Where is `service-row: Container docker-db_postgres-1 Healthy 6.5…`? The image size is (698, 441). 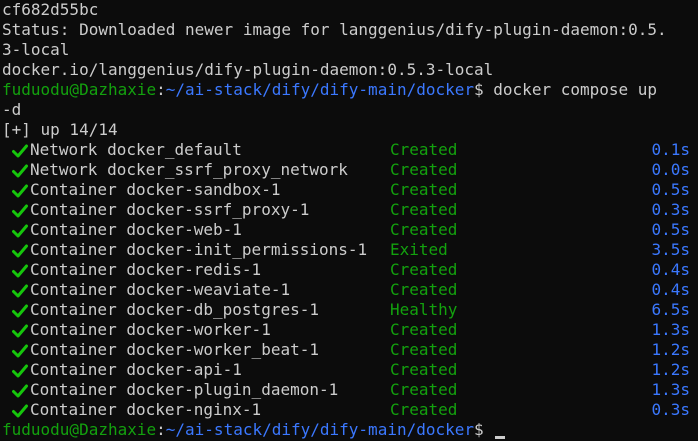 service-row: Container docker-db_postgres-1 Healthy 6.5… is located at coordinates (349, 310).